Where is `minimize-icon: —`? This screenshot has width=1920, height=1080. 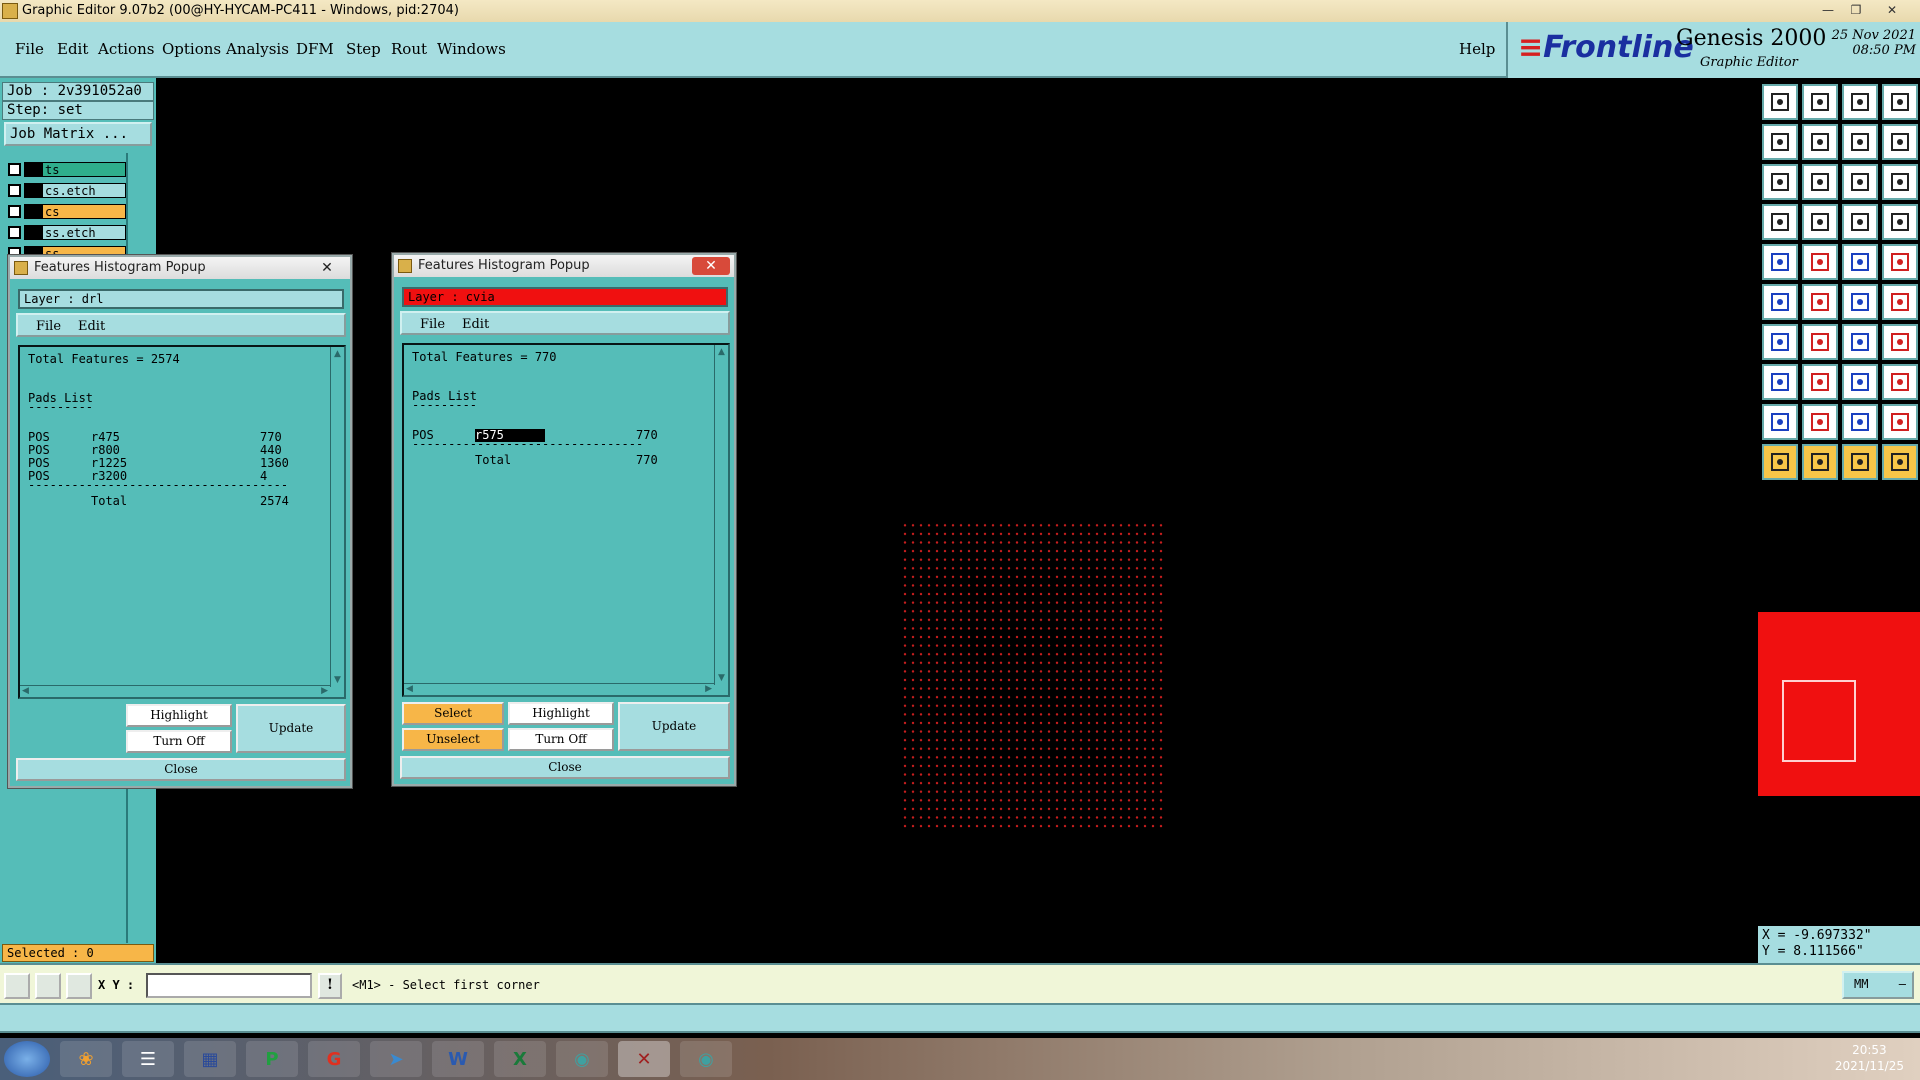
minimize-icon: — is located at coordinates (1828, 10).